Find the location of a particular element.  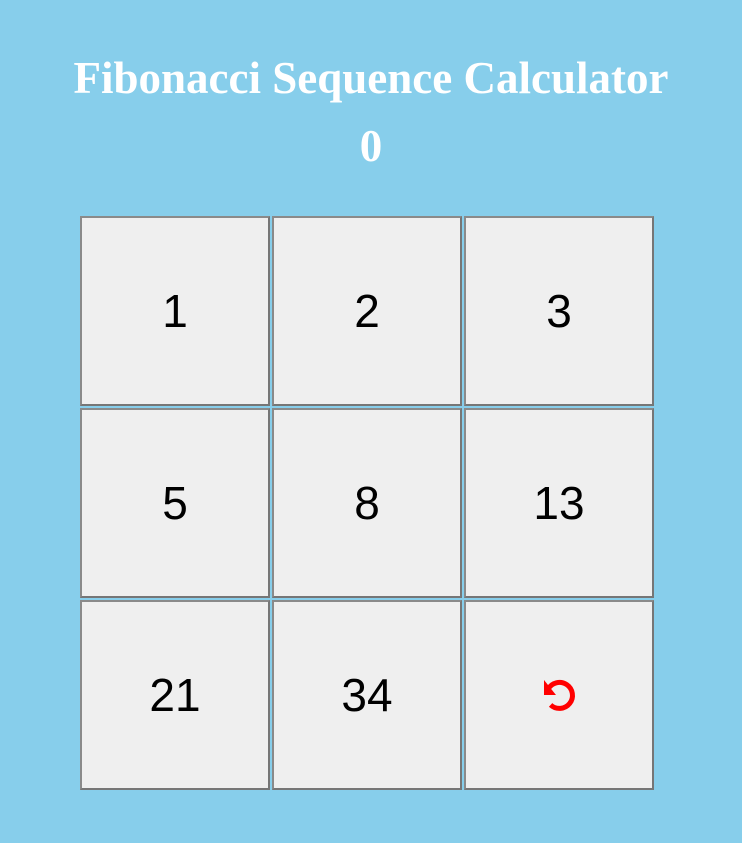

page-title: Fibonacci Sequence Calculator is located at coordinates (371, 78).